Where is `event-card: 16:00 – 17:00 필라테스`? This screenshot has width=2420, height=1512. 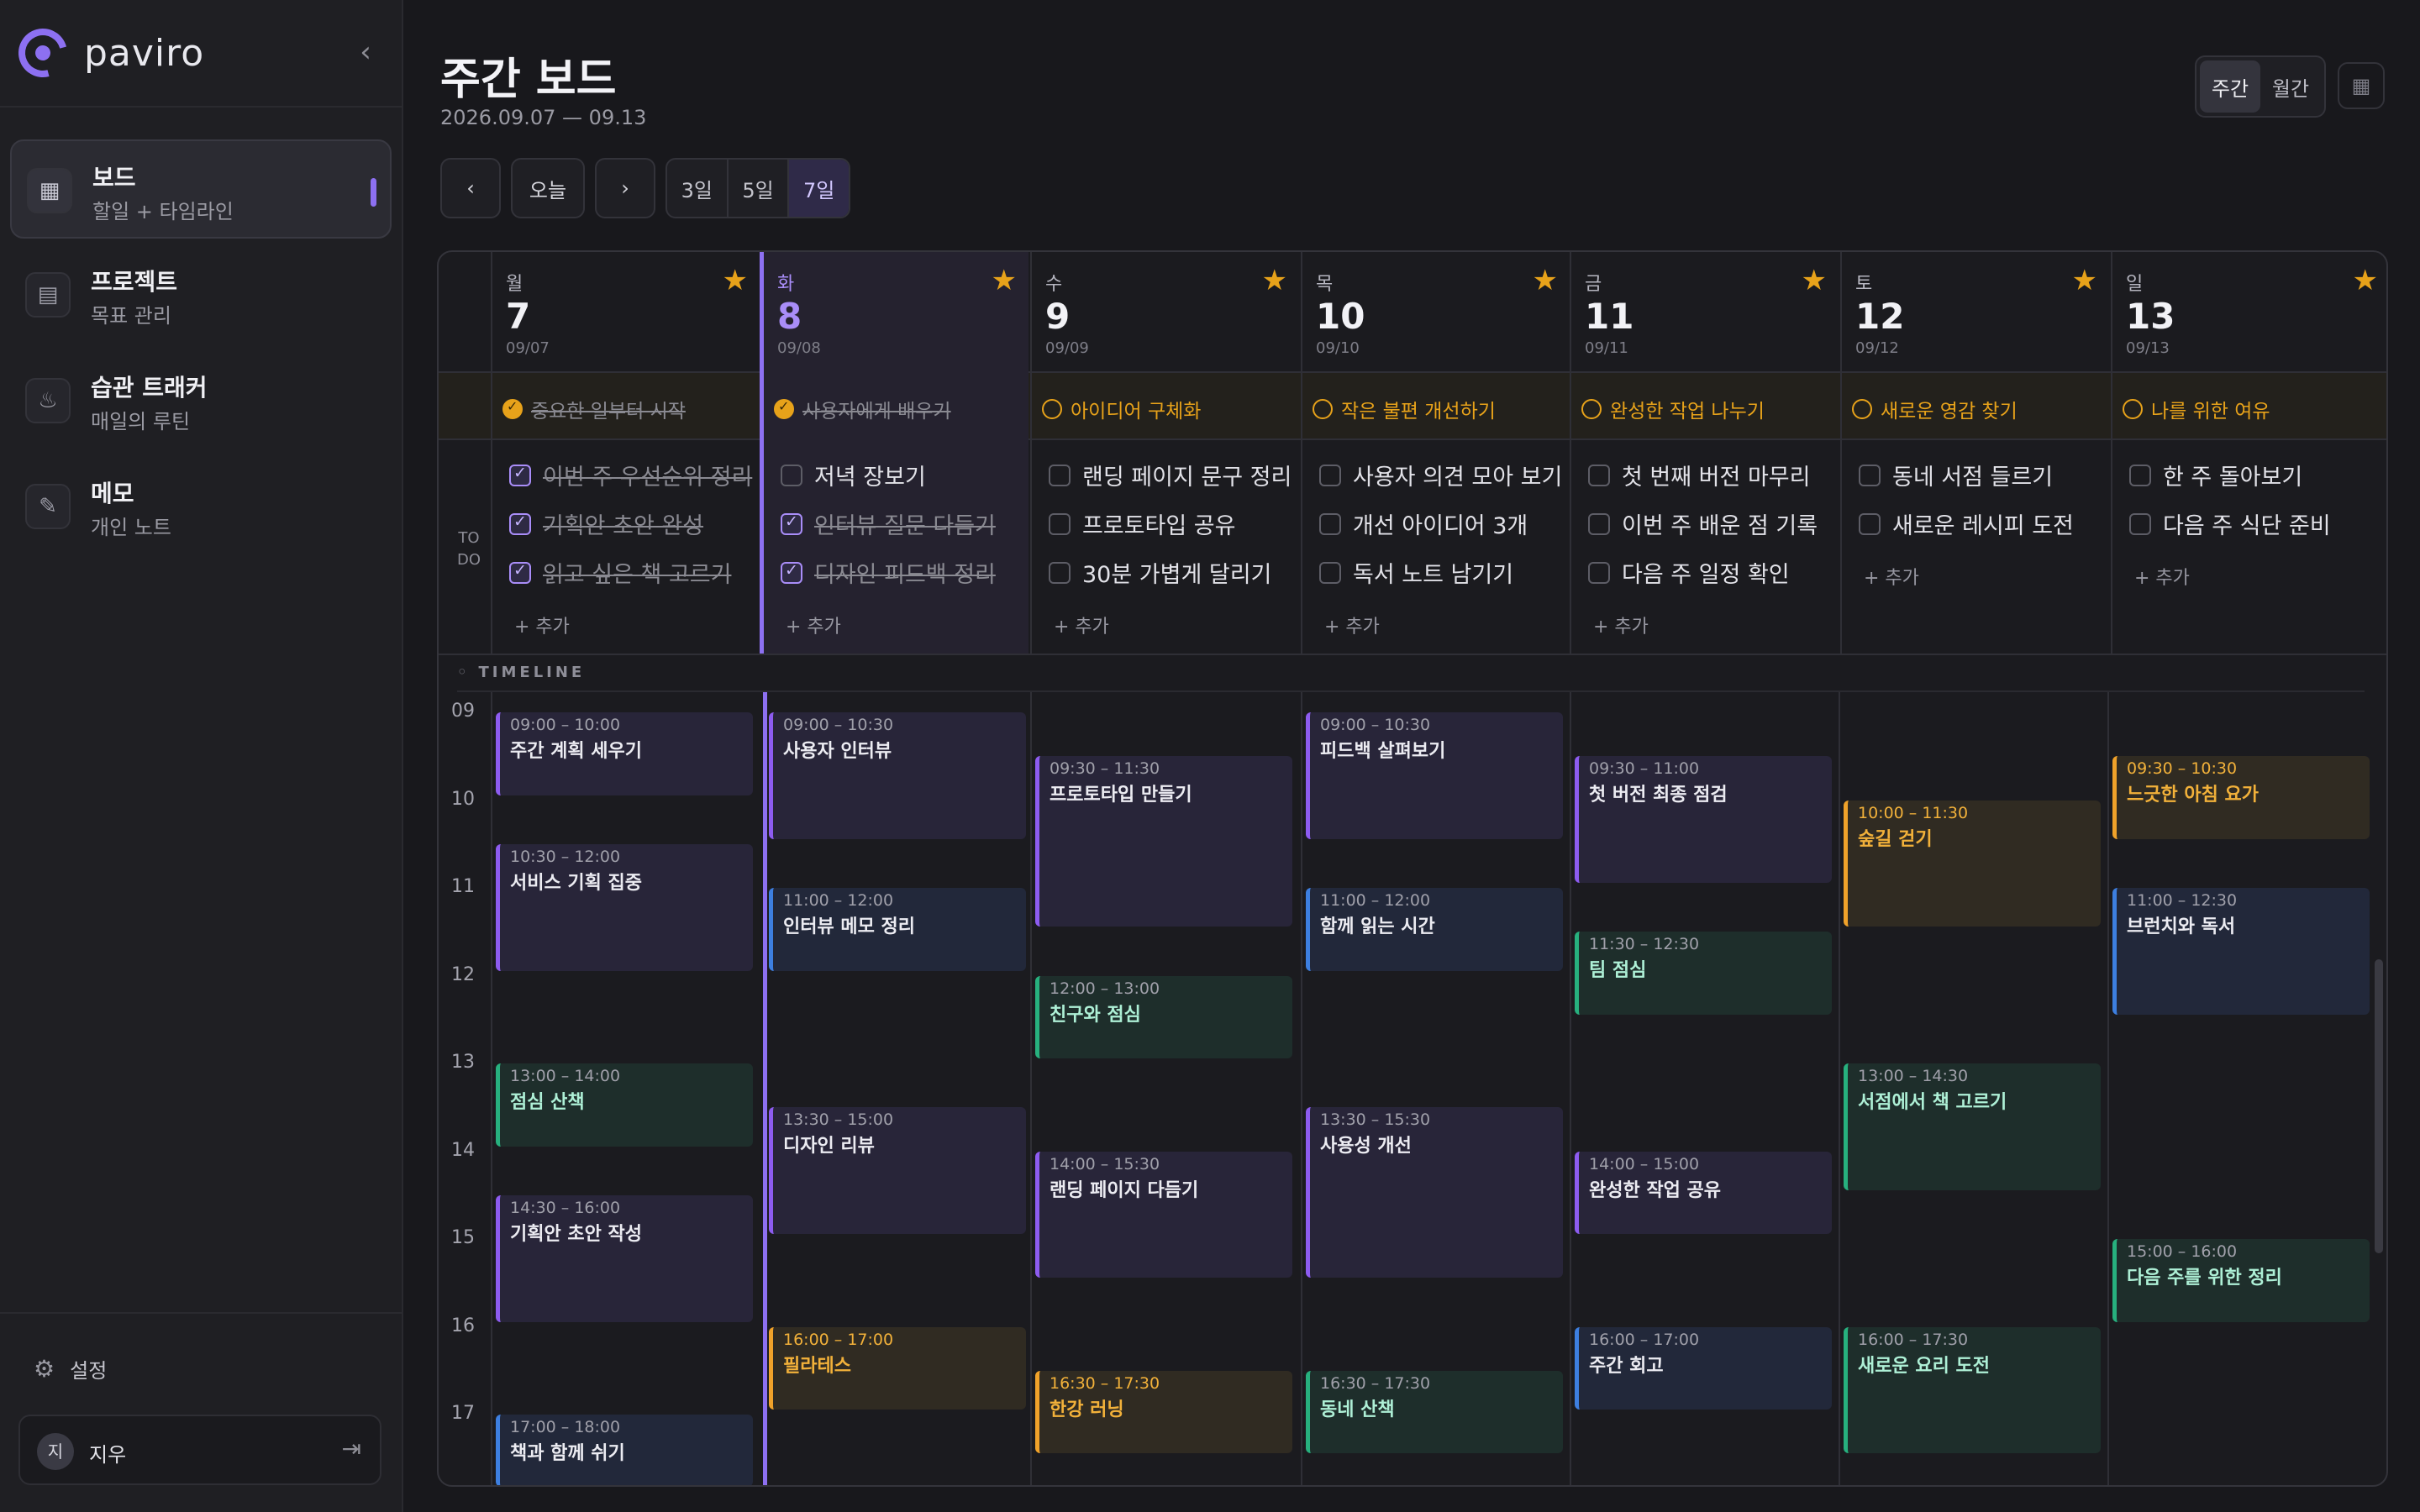
event-card: 16:00 – 17:00 필라테스 is located at coordinates (898, 1368).